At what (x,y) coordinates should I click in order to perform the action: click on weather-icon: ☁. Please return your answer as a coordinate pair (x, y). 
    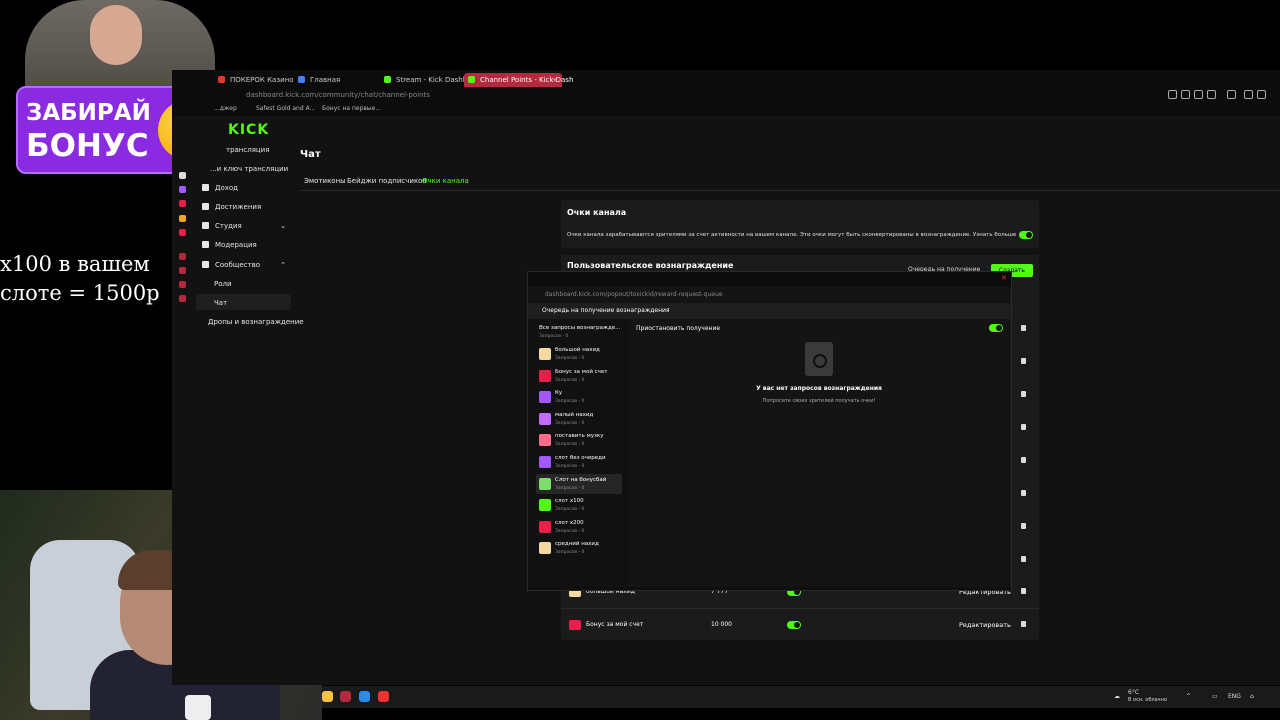
    Looking at the image, I should click on (1117, 696).